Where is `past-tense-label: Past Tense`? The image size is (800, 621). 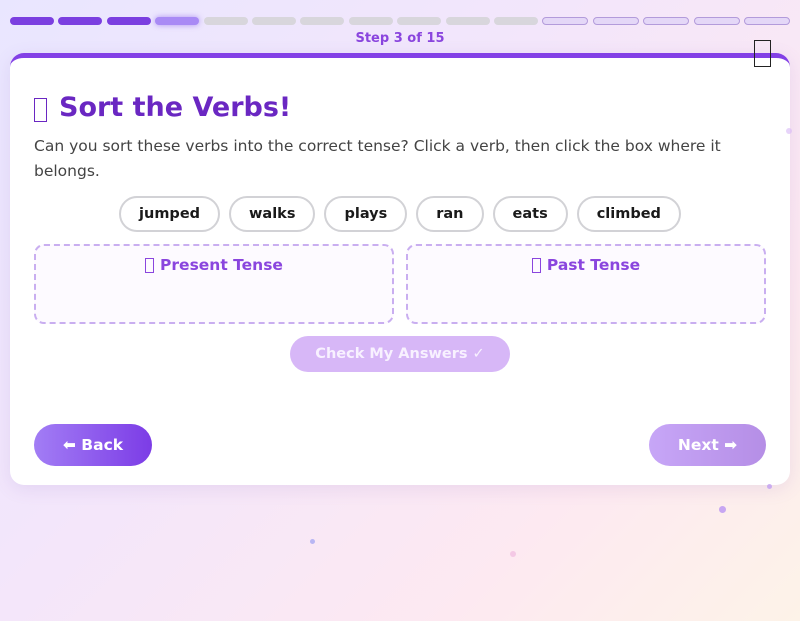 past-tense-label: Past Tense is located at coordinates (593, 265).